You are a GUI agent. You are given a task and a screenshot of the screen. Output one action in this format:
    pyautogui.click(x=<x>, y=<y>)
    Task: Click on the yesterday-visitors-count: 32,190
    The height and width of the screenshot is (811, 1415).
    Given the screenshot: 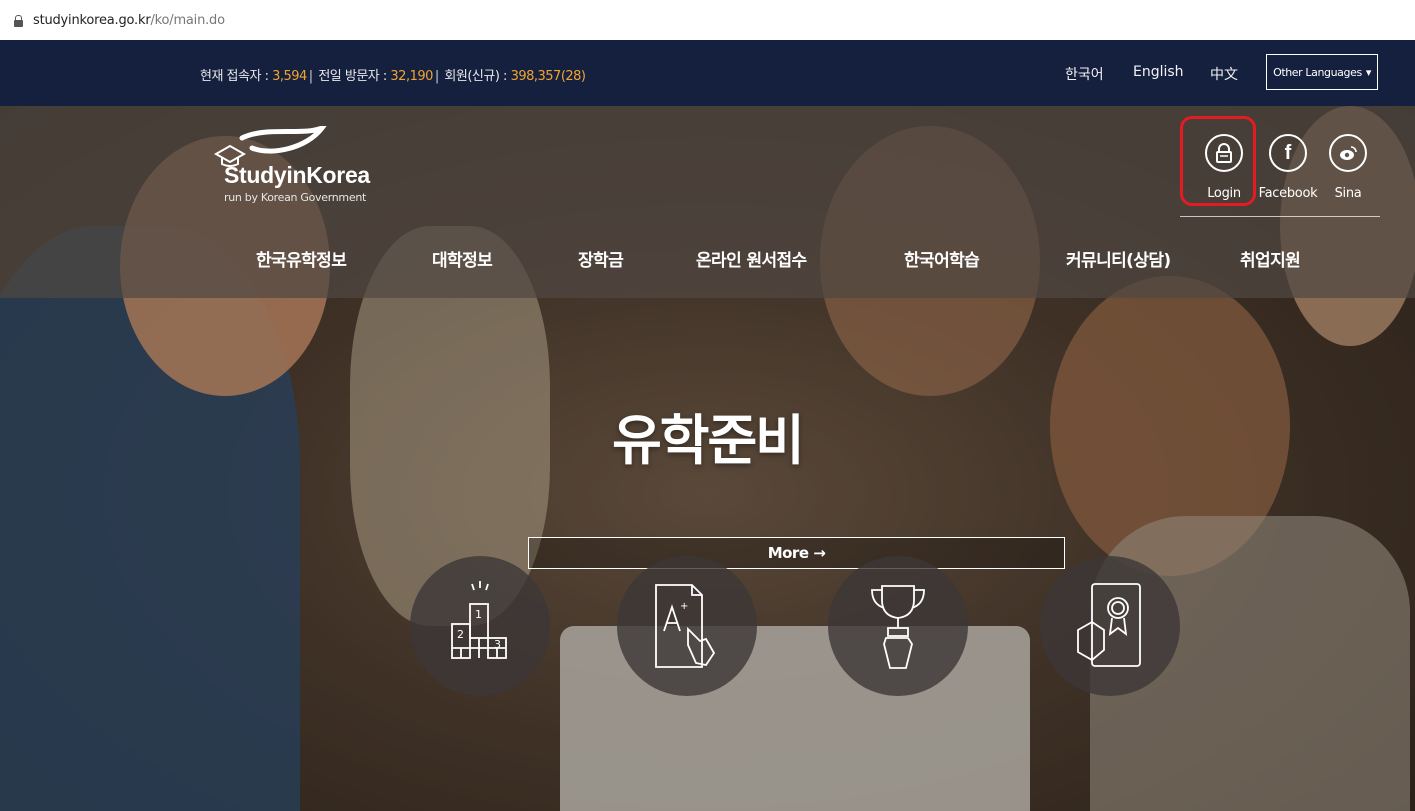 What is the action you would take?
    pyautogui.click(x=411, y=76)
    